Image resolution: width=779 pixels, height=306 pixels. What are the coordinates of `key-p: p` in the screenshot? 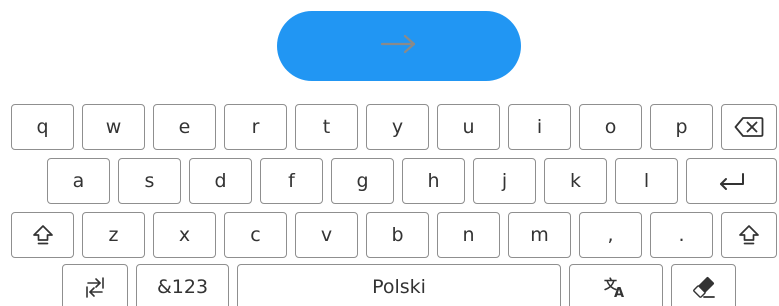 It's located at (681, 127).